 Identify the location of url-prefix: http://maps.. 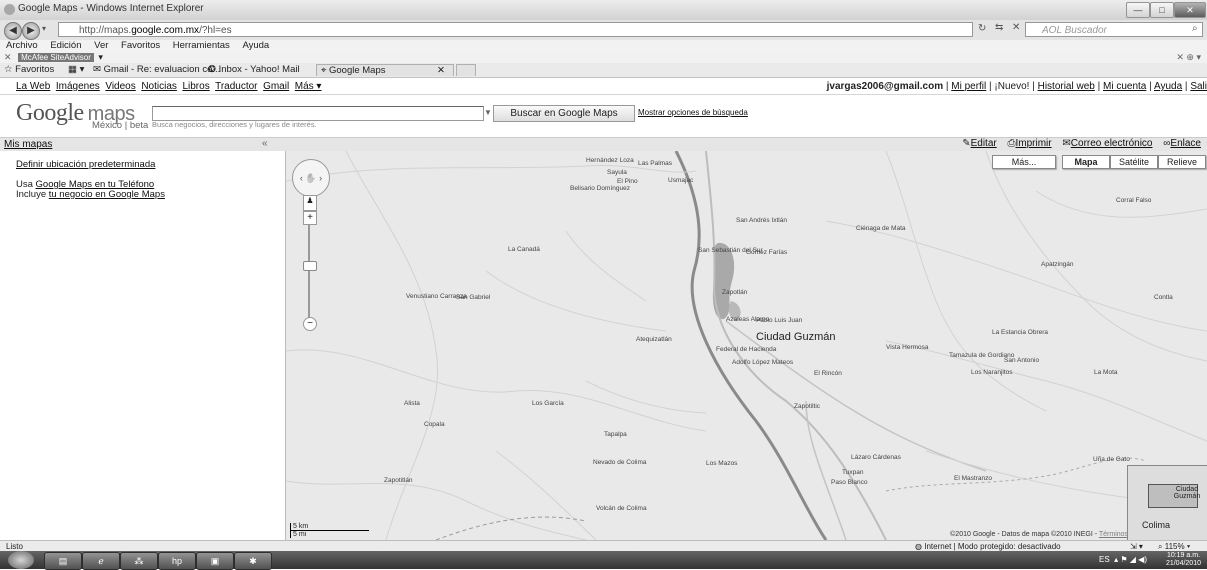
(105, 30).